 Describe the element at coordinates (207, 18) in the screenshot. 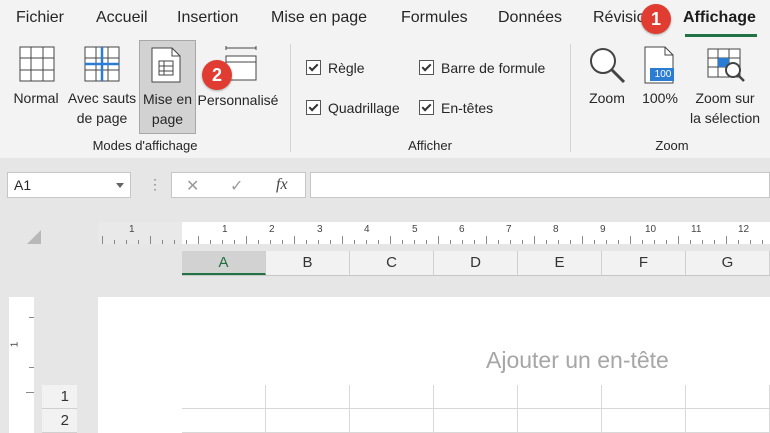

I see `tab-insertion: Insertion` at that location.